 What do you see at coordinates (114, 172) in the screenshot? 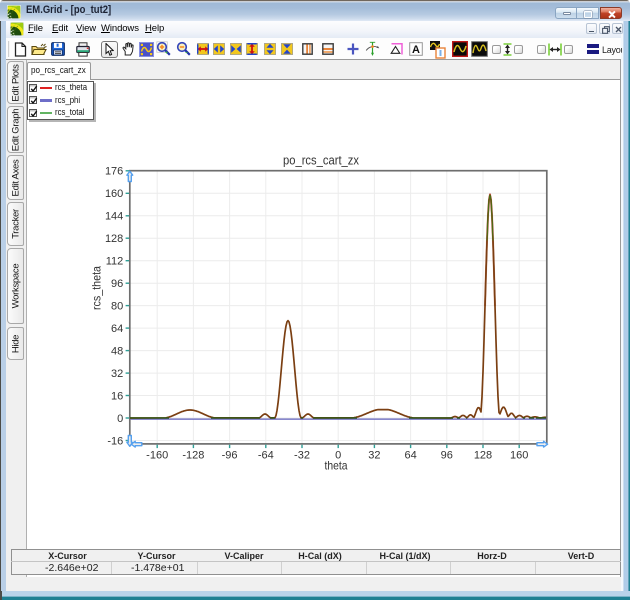
I see `svg-text: 176` at bounding box center [114, 172].